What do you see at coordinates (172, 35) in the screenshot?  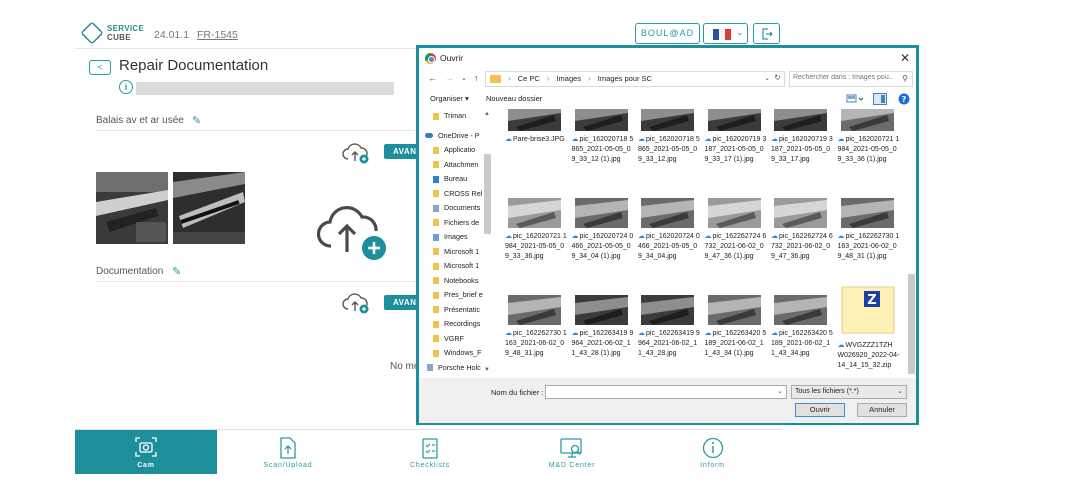 I see `app-version: 24.01.1` at bounding box center [172, 35].